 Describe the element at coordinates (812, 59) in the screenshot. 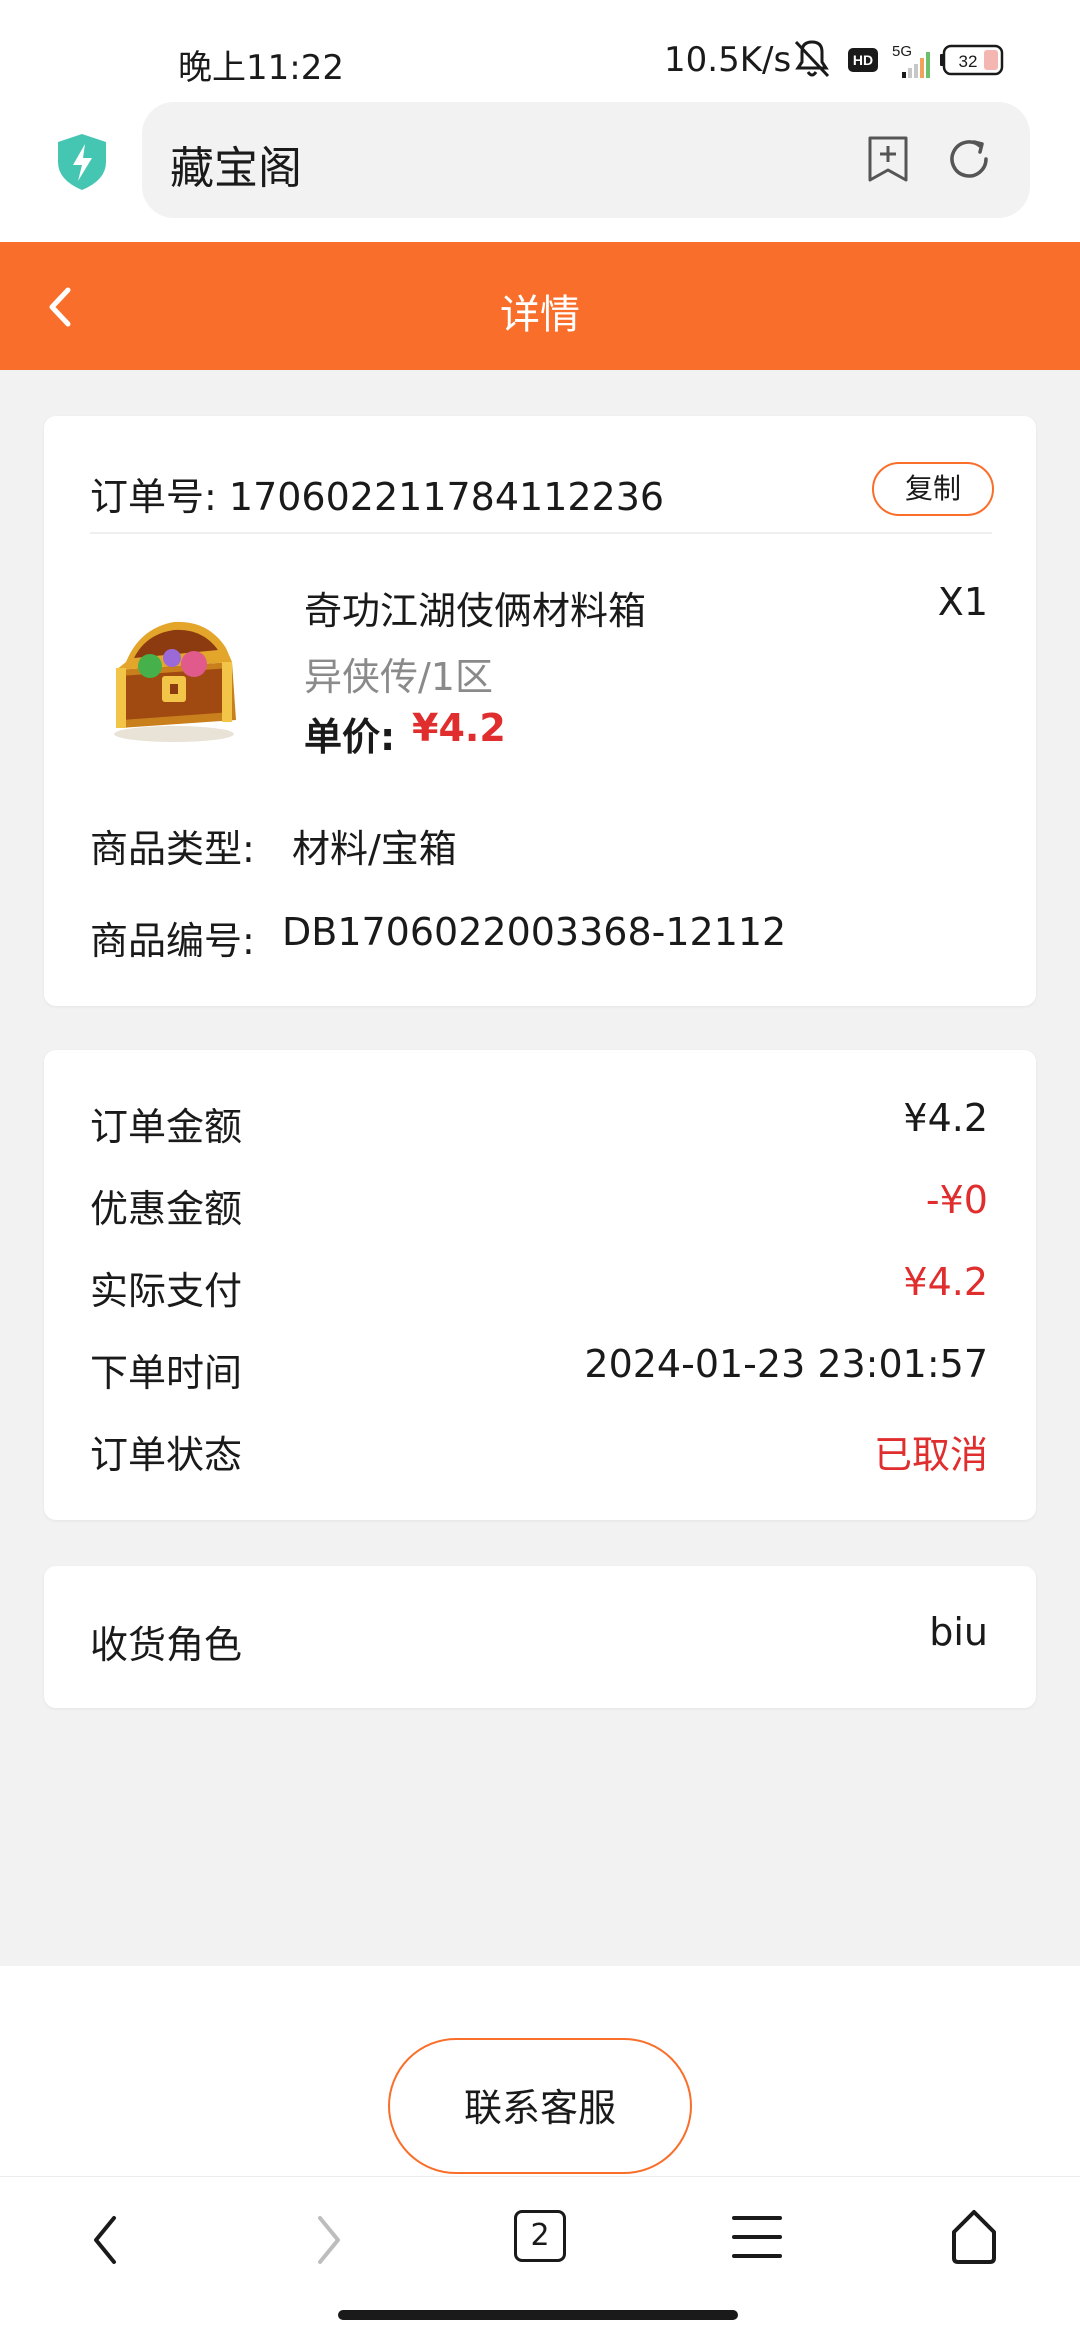

I see `mute-bell-icon` at that location.